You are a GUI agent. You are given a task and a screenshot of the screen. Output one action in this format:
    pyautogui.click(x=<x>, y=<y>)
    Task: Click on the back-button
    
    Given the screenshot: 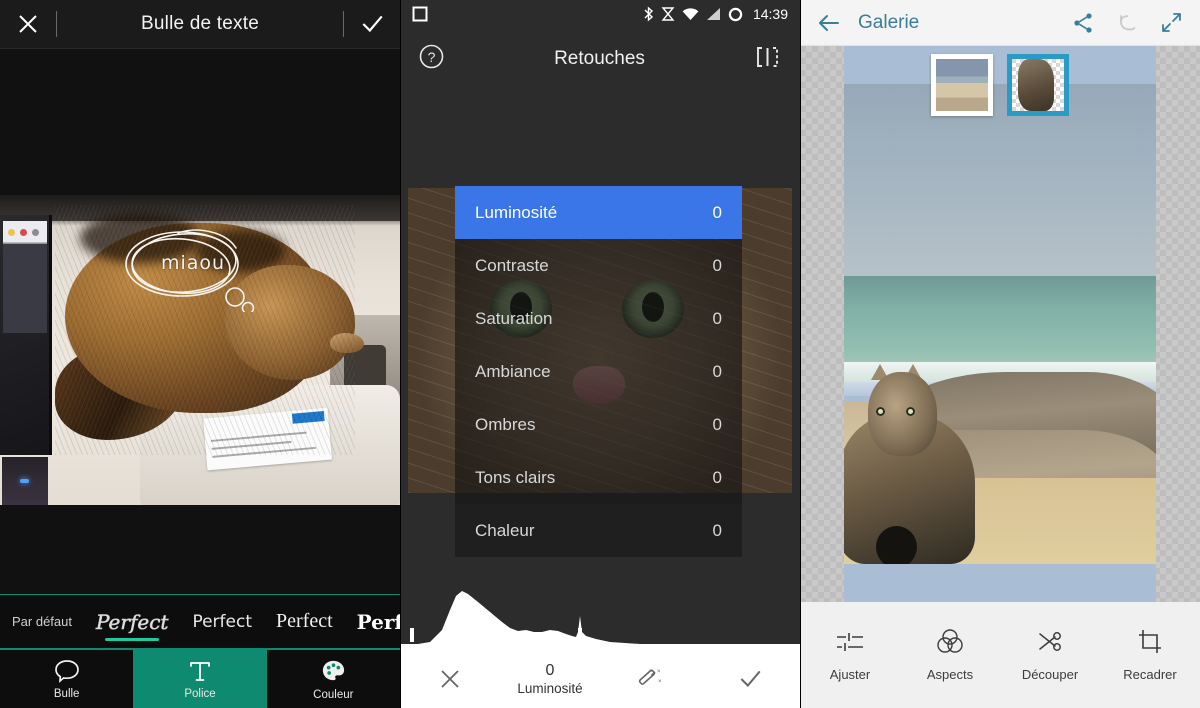 What is the action you would take?
    pyautogui.click(x=829, y=23)
    